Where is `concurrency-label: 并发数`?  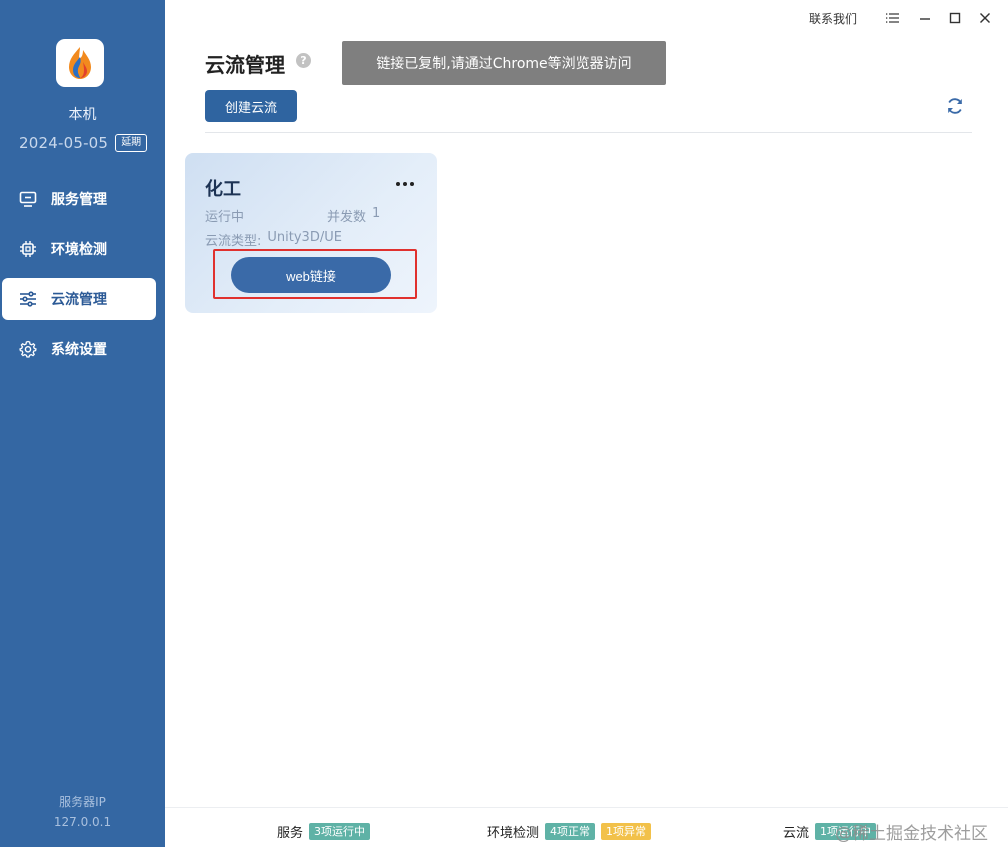 concurrency-label: 并发数 is located at coordinates (347, 217).